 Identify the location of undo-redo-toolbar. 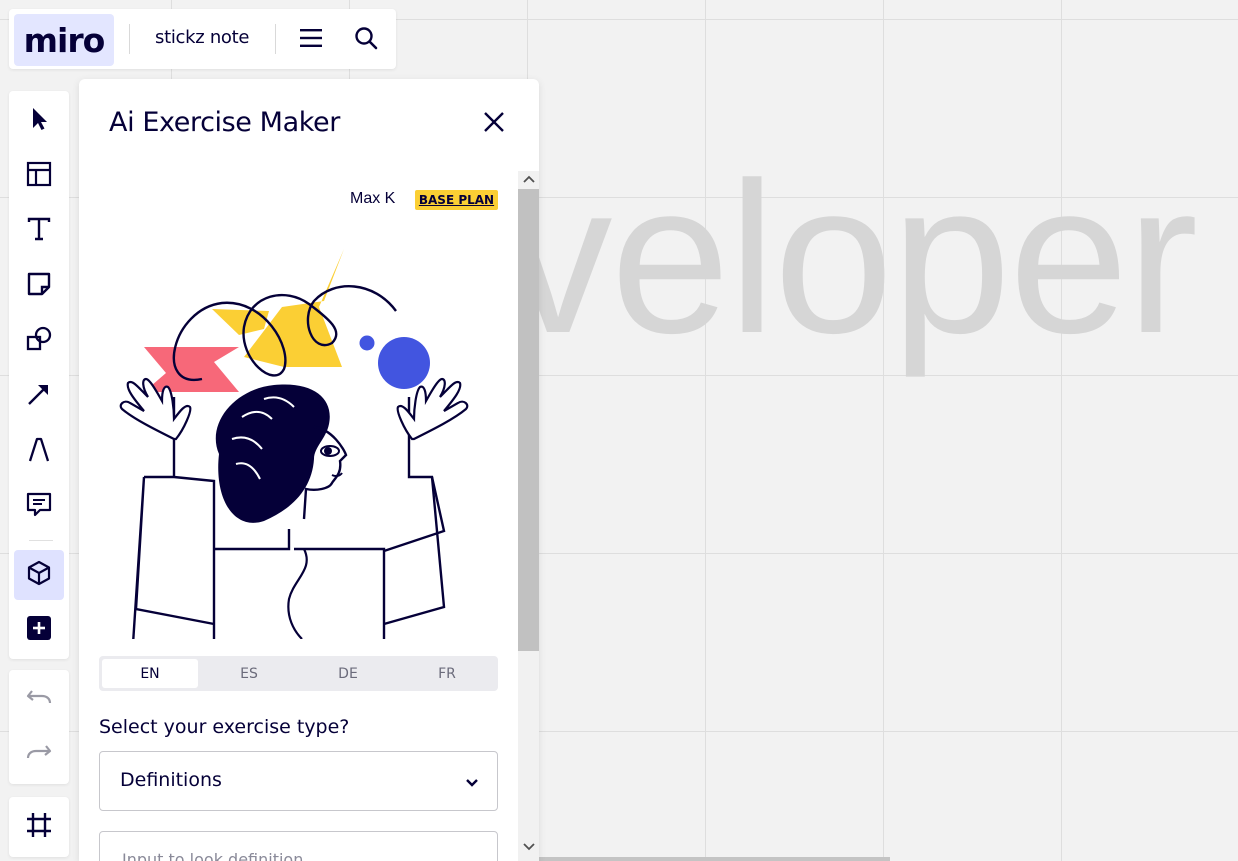
(39, 727).